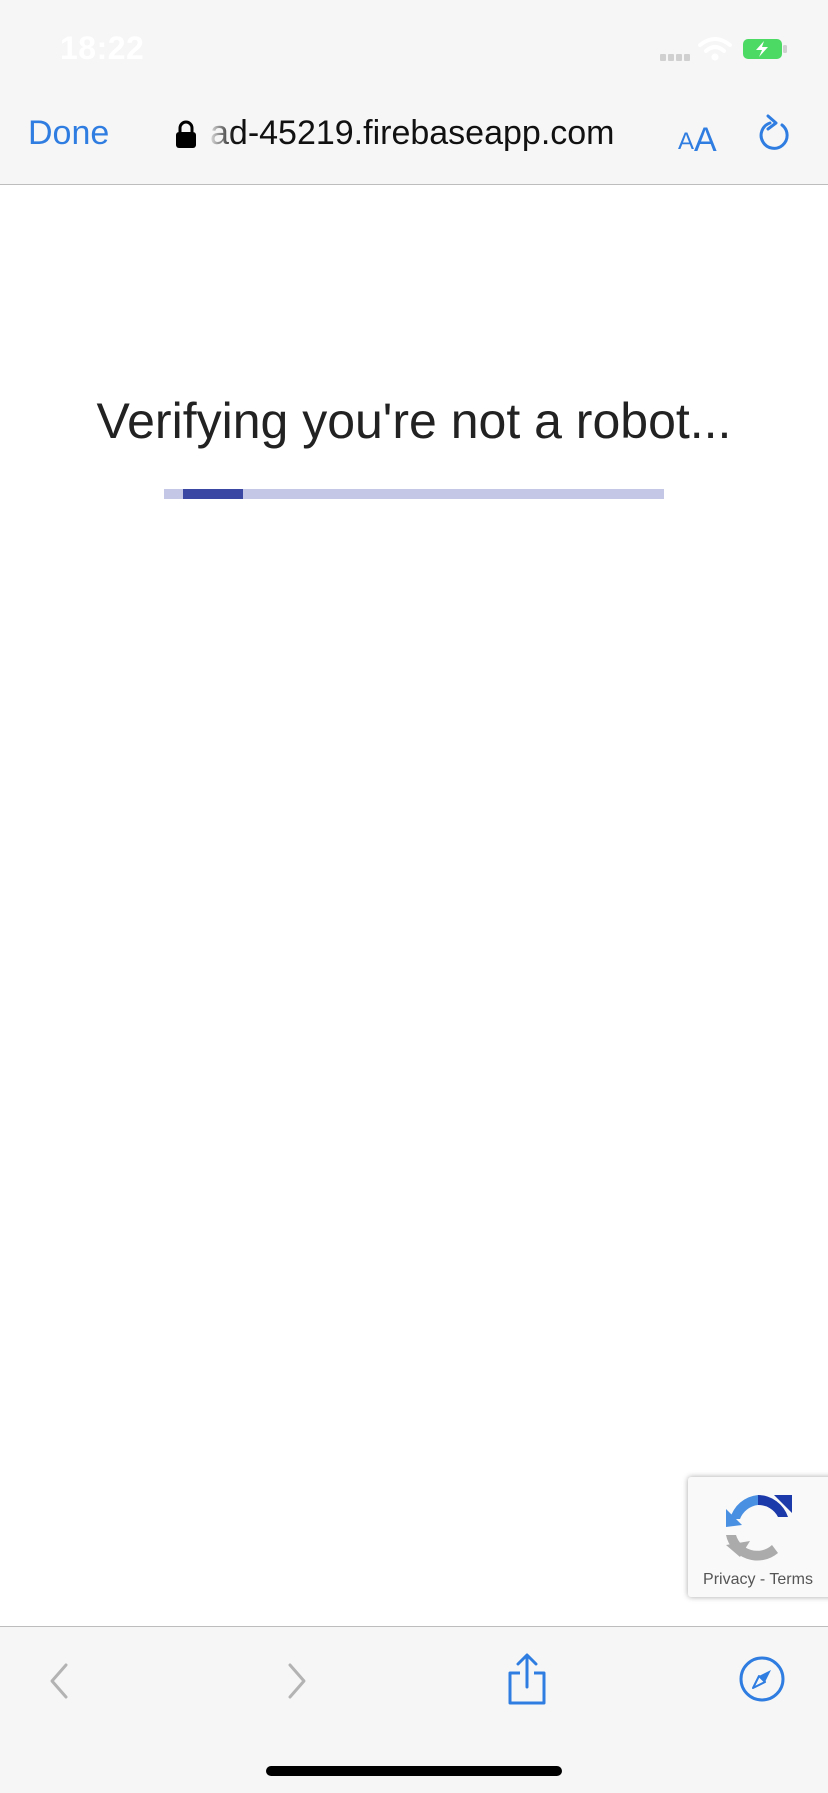 The width and height of the screenshot is (828, 1793). Describe the element at coordinates (765, 49) in the screenshot. I see `battery-charging-icon` at that location.